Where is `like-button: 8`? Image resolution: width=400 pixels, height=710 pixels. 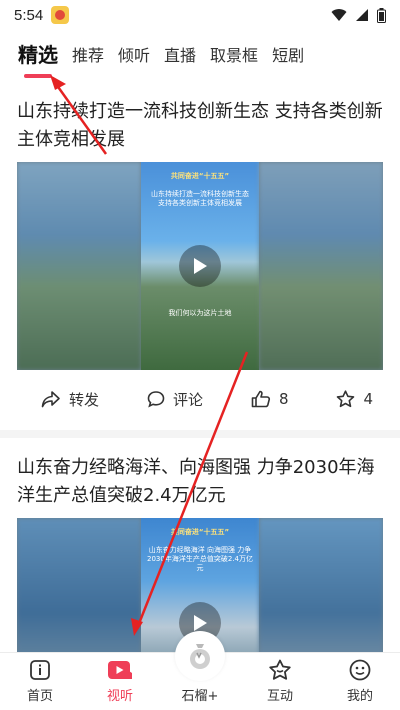
like-button: 8 is located at coordinates (270, 399).